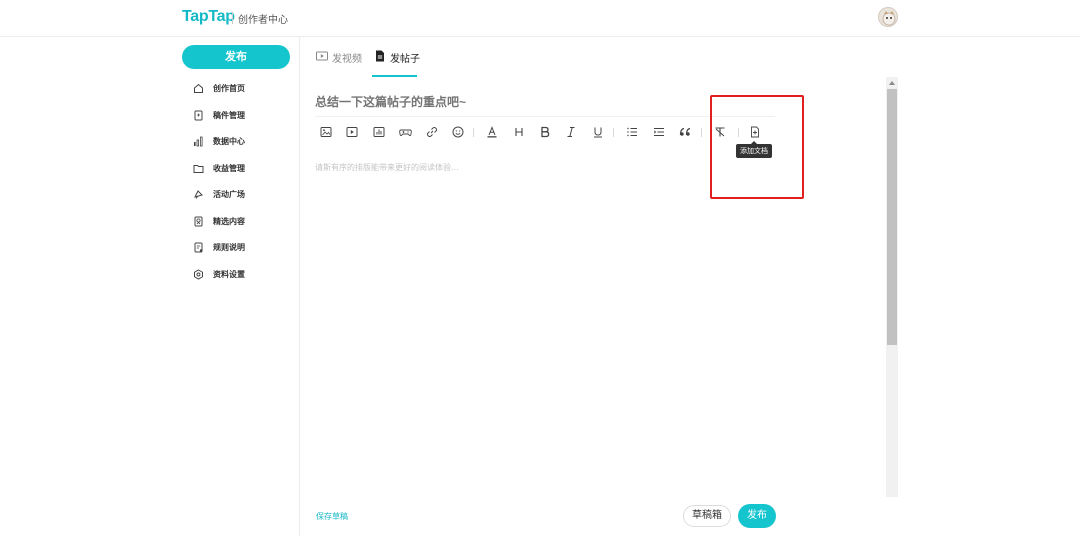 The height and width of the screenshot is (536, 1080). I want to click on taptap-logo: TapTap, so click(208, 17).